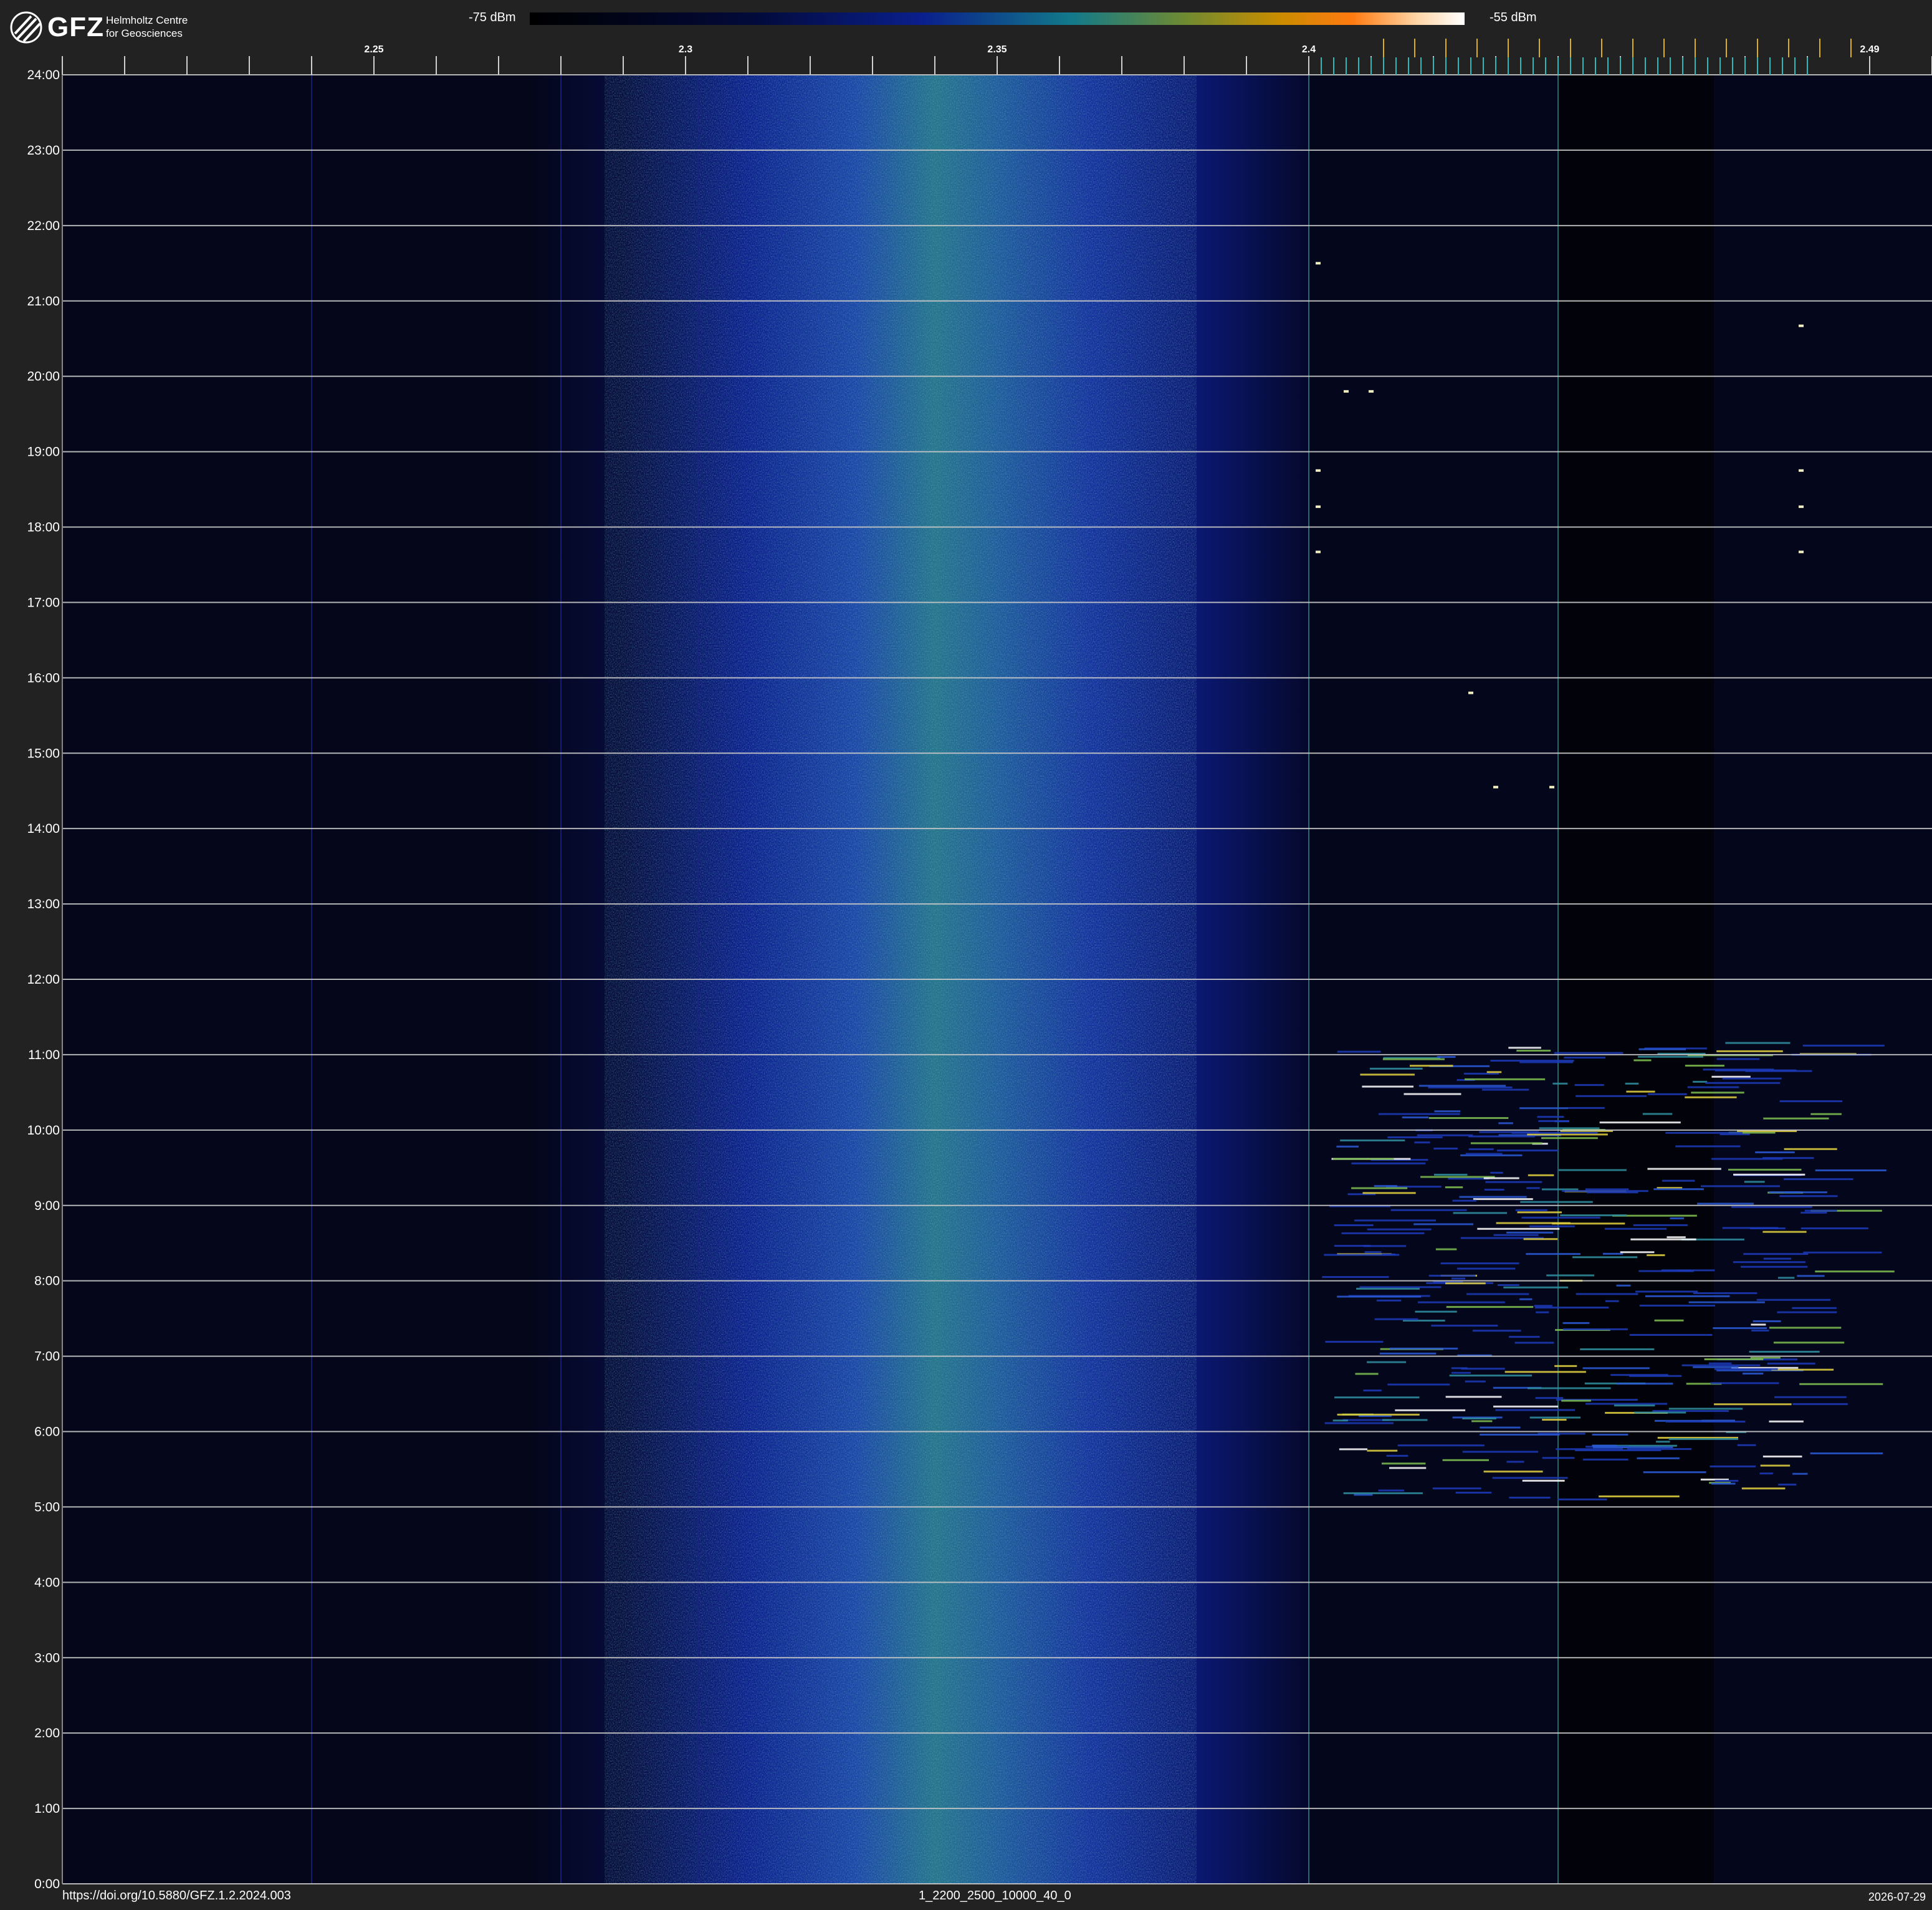  What do you see at coordinates (997, 49) in the screenshot?
I see `x-tick-label-2.35: 2.35` at bounding box center [997, 49].